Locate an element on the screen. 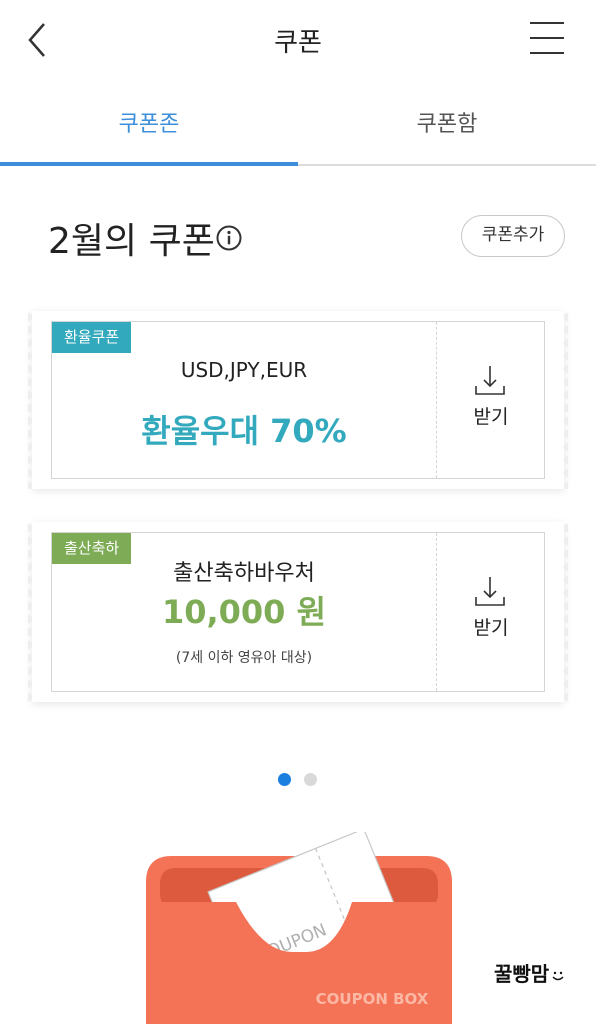 The height and width of the screenshot is (1024, 596). hamburger-menu-icon is located at coordinates (550, 38).